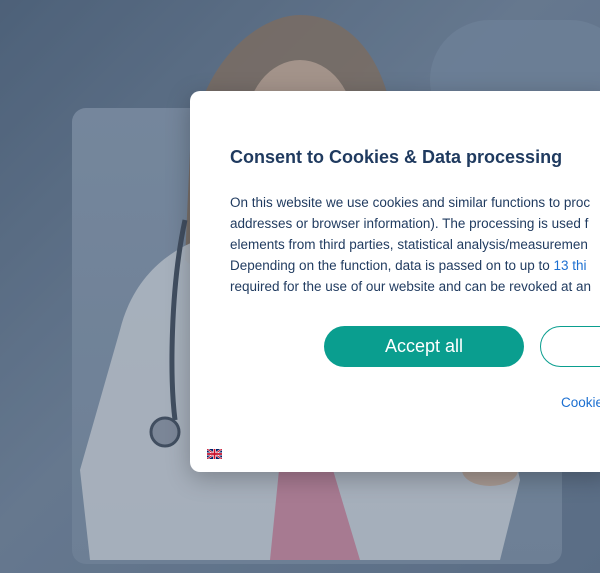  What do you see at coordinates (424, 346) in the screenshot?
I see `accept-all-button: Accept all` at bounding box center [424, 346].